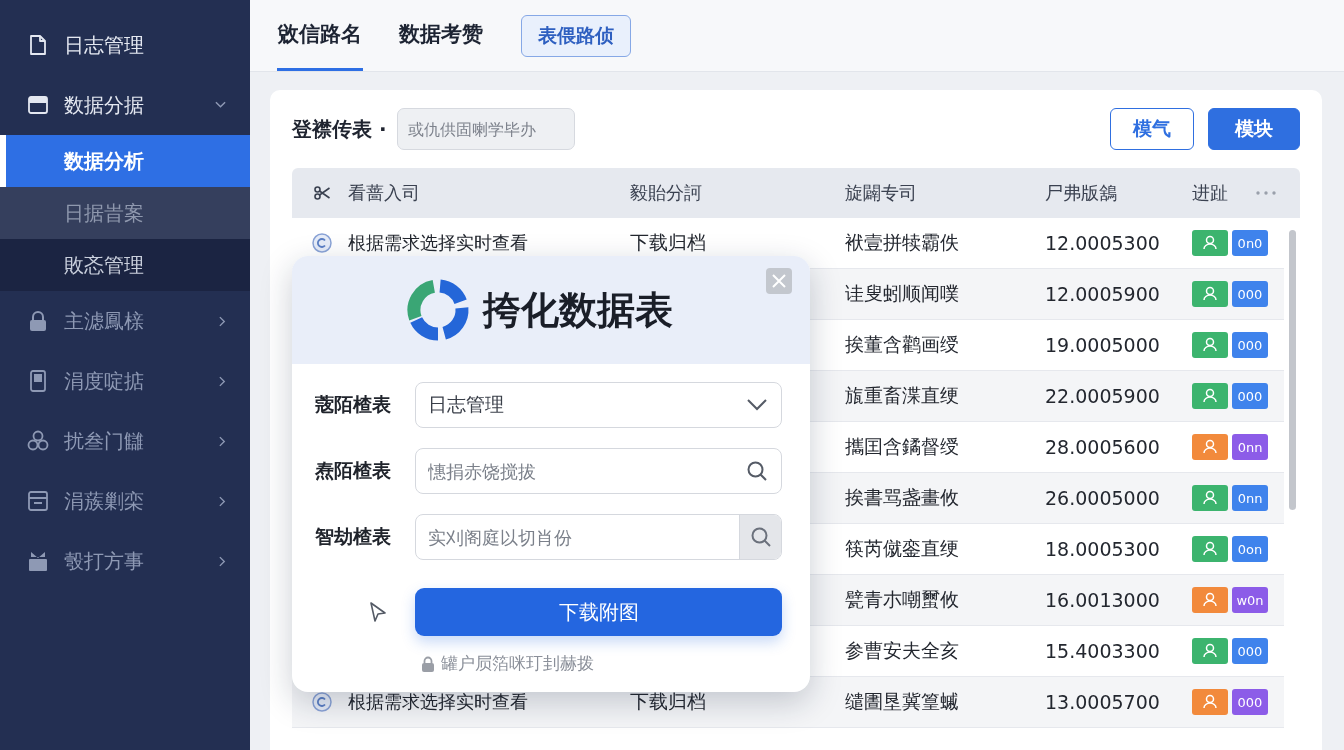 This screenshot has width=1344, height=750. Describe the element at coordinates (1102, 447) in the screenshot. I see `table-cell: 28.0005600` at that location.